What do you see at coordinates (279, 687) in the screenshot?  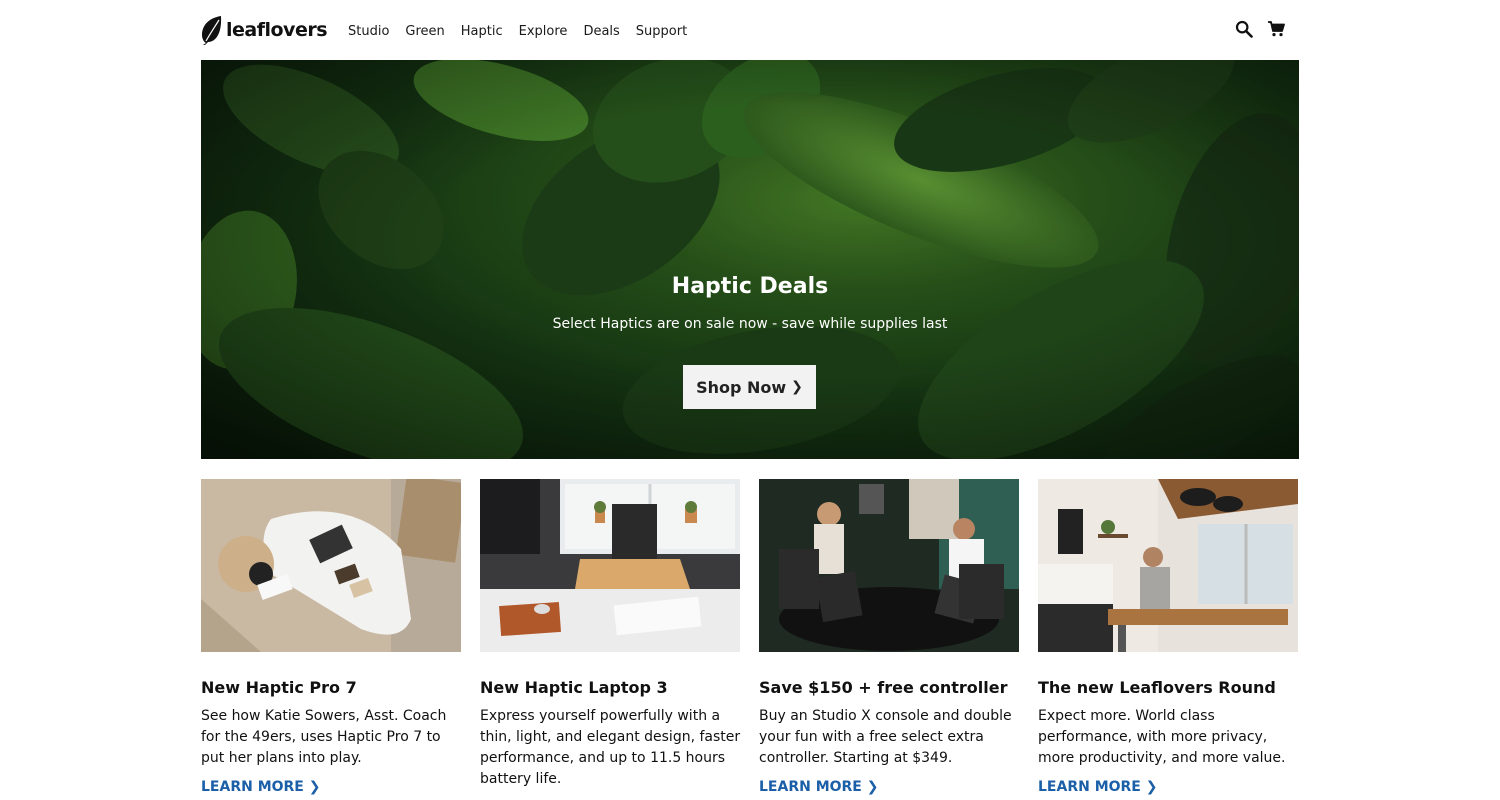 I see `card-title: New Haptic Pro 7` at bounding box center [279, 687].